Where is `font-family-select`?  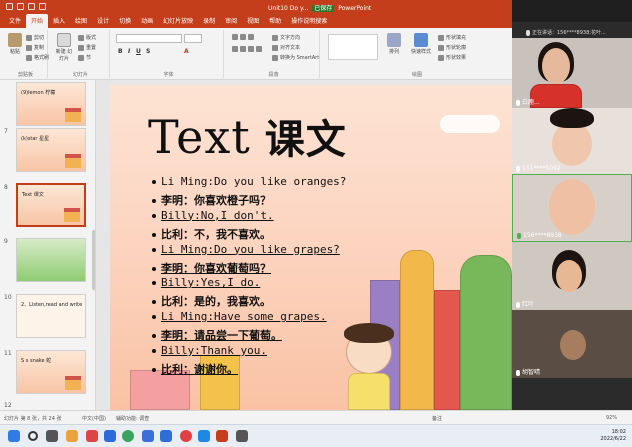 font-family-select is located at coordinates (149, 38).